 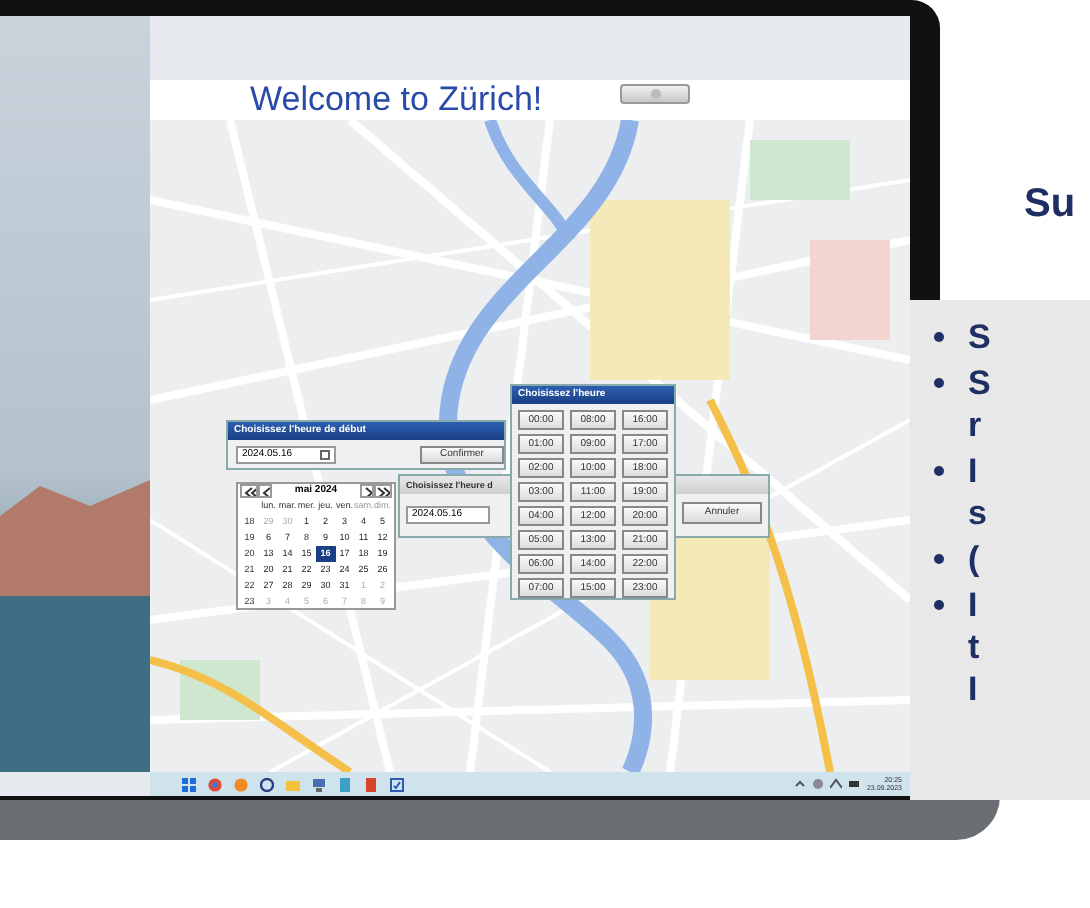 I want to click on chevron-up-icon, so click(x=800, y=784).